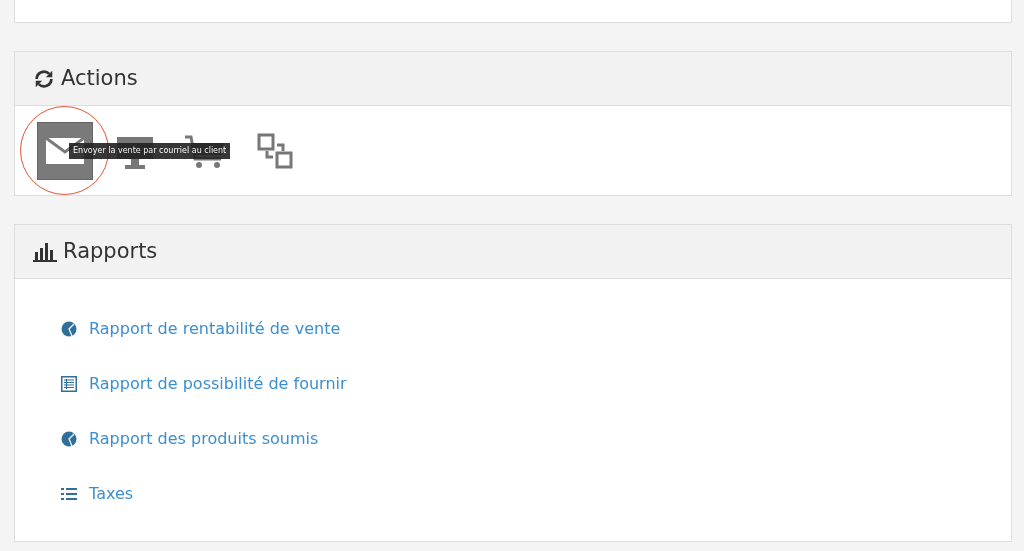  Describe the element at coordinates (111, 493) in the screenshot. I see `report-link: Taxes` at that location.